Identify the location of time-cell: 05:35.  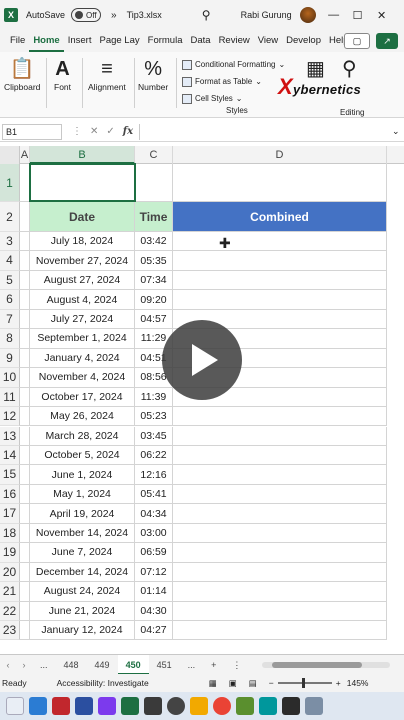
(154, 261).